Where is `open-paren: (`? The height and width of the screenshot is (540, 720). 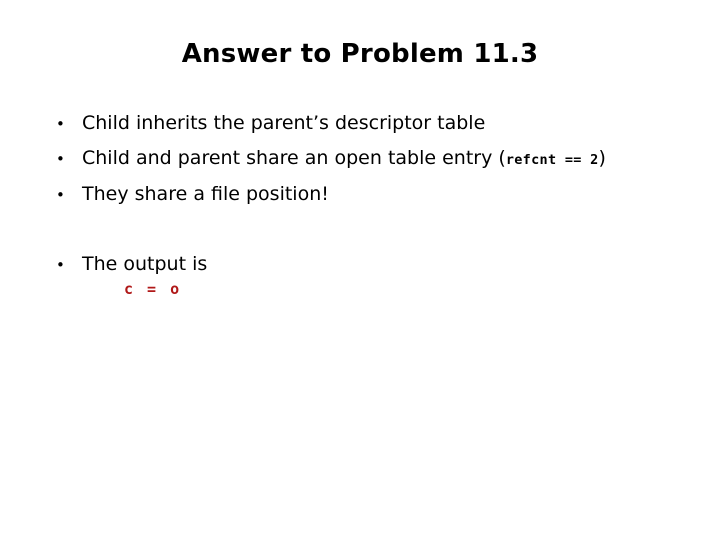 open-paren: ( is located at coordinates (502, 158).